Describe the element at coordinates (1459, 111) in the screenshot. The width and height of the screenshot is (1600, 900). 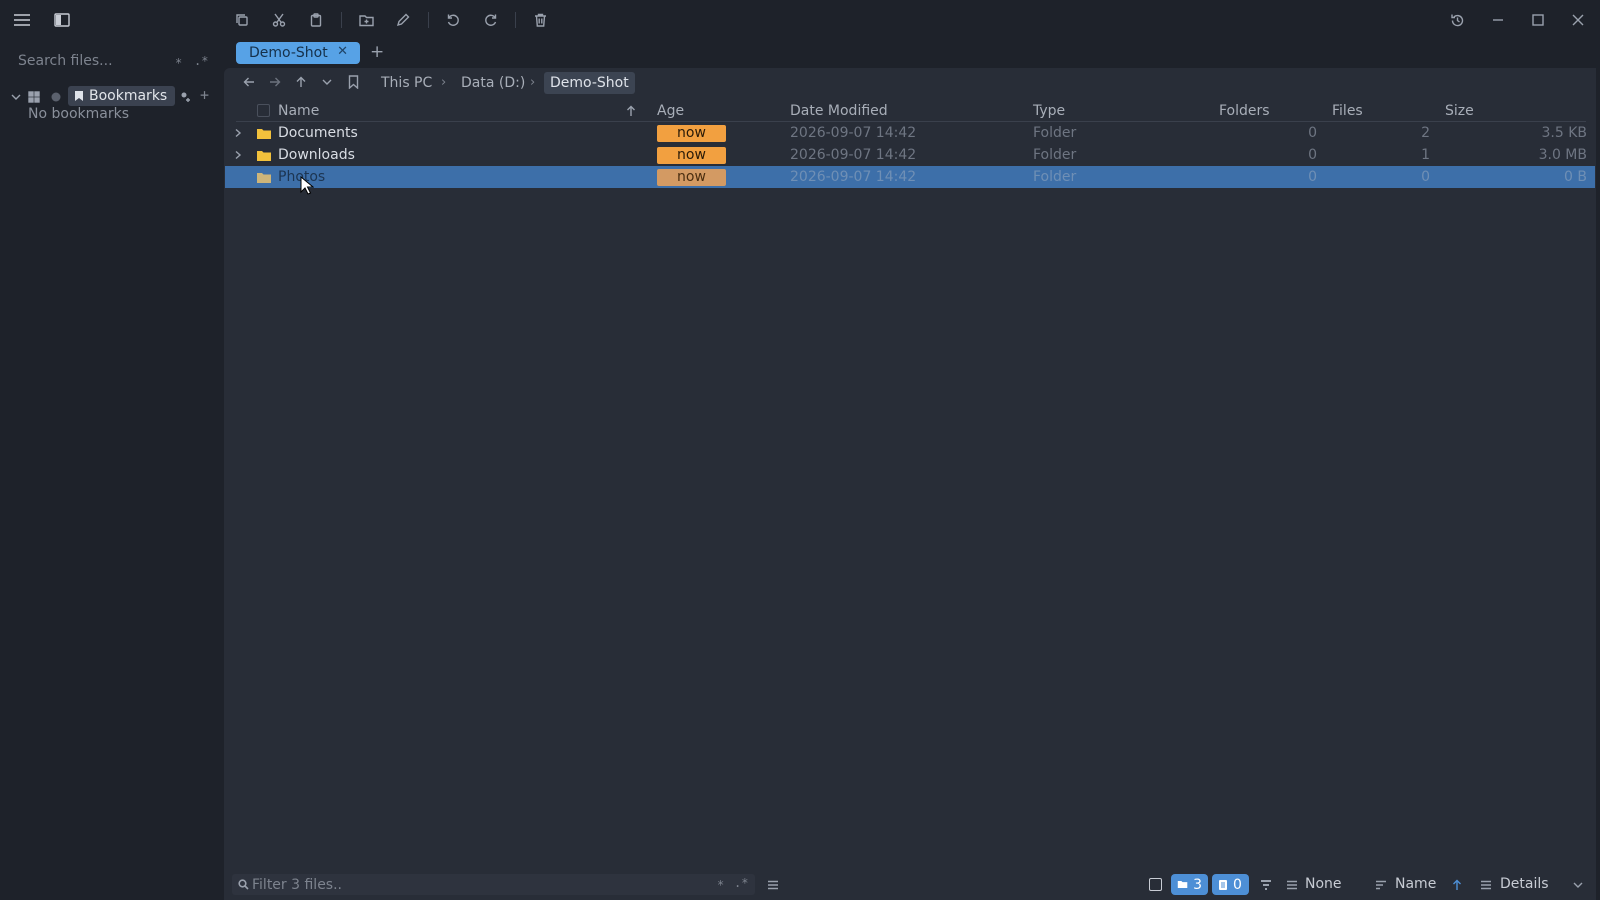
I see `column-header-size: Size` at that location.